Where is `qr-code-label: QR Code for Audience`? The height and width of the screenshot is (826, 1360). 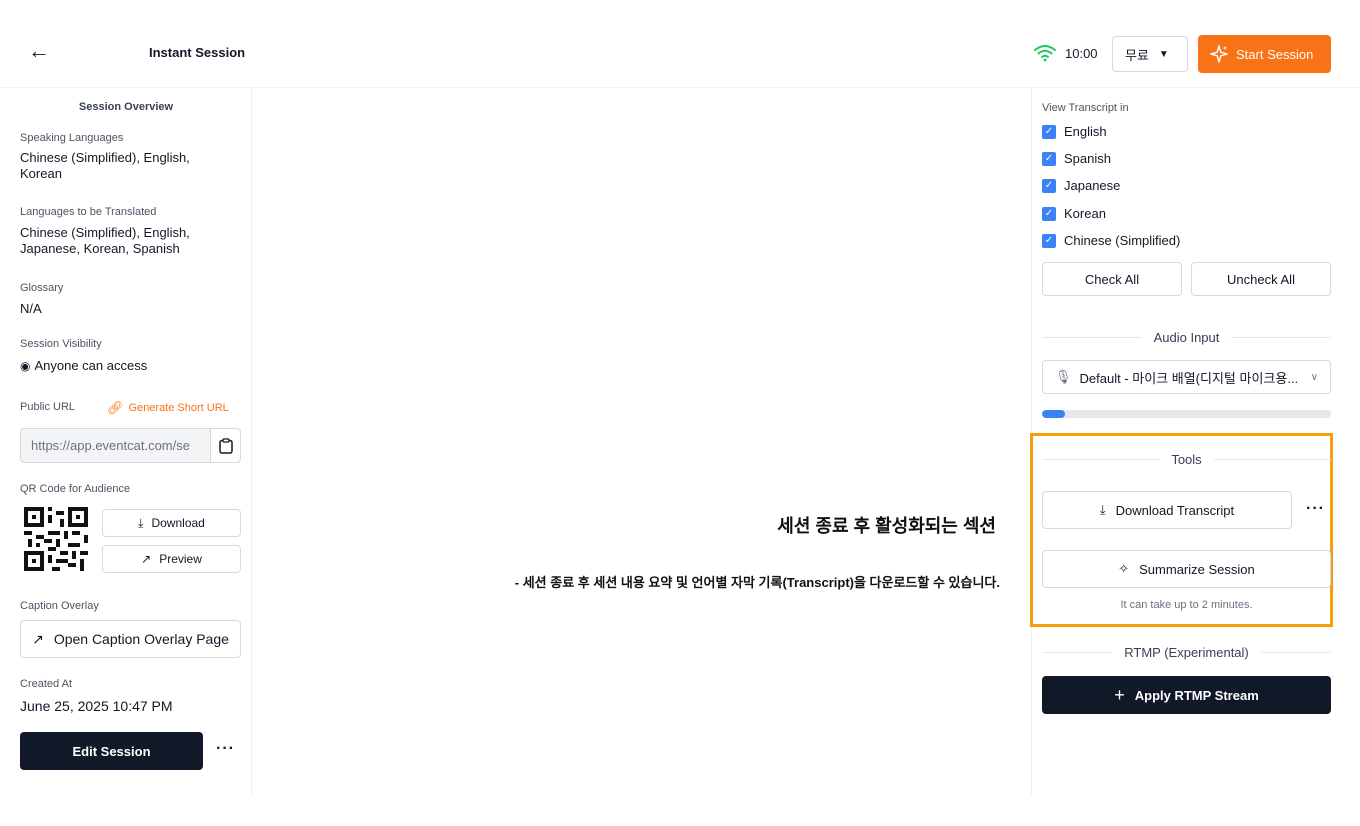
qr-code-label: QR Code for Audience is located at coordinates (75, 489).